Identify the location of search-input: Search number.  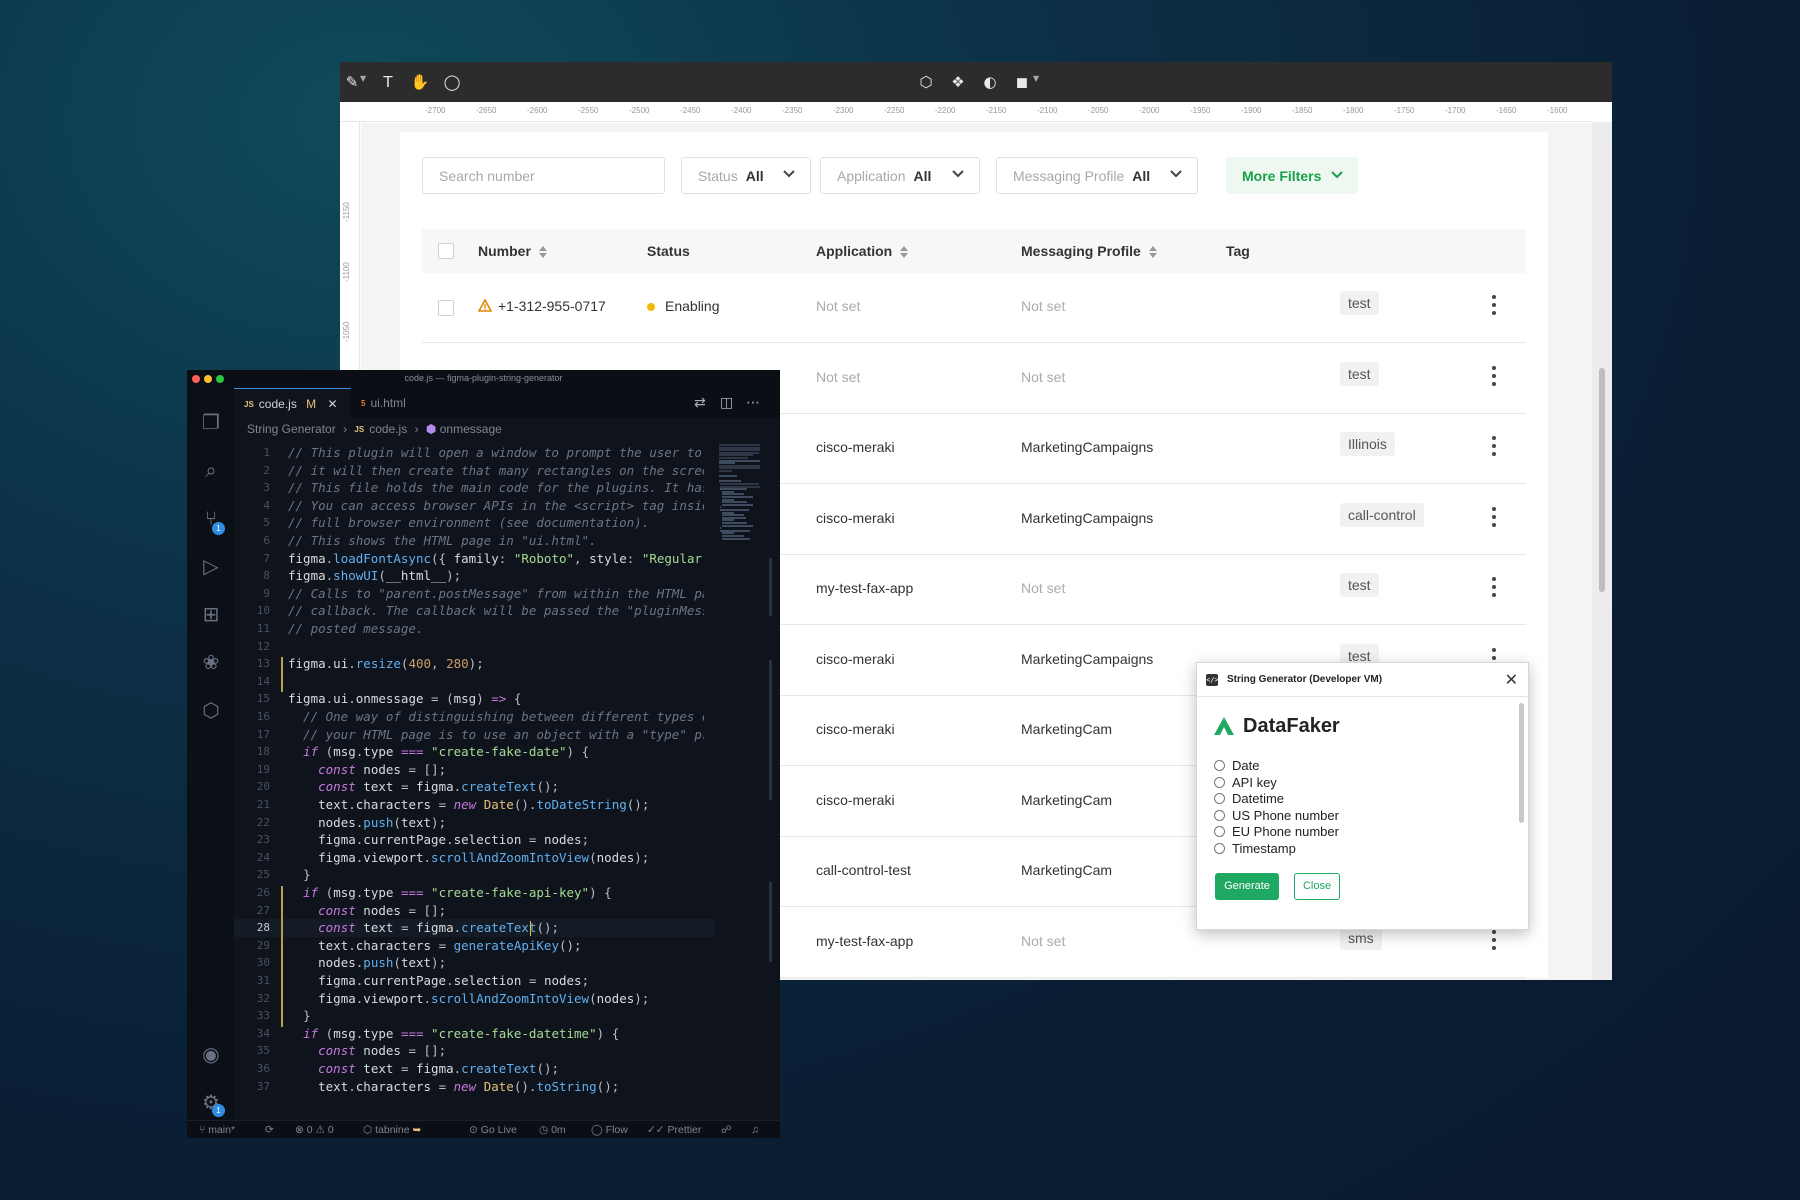
(543, 175).